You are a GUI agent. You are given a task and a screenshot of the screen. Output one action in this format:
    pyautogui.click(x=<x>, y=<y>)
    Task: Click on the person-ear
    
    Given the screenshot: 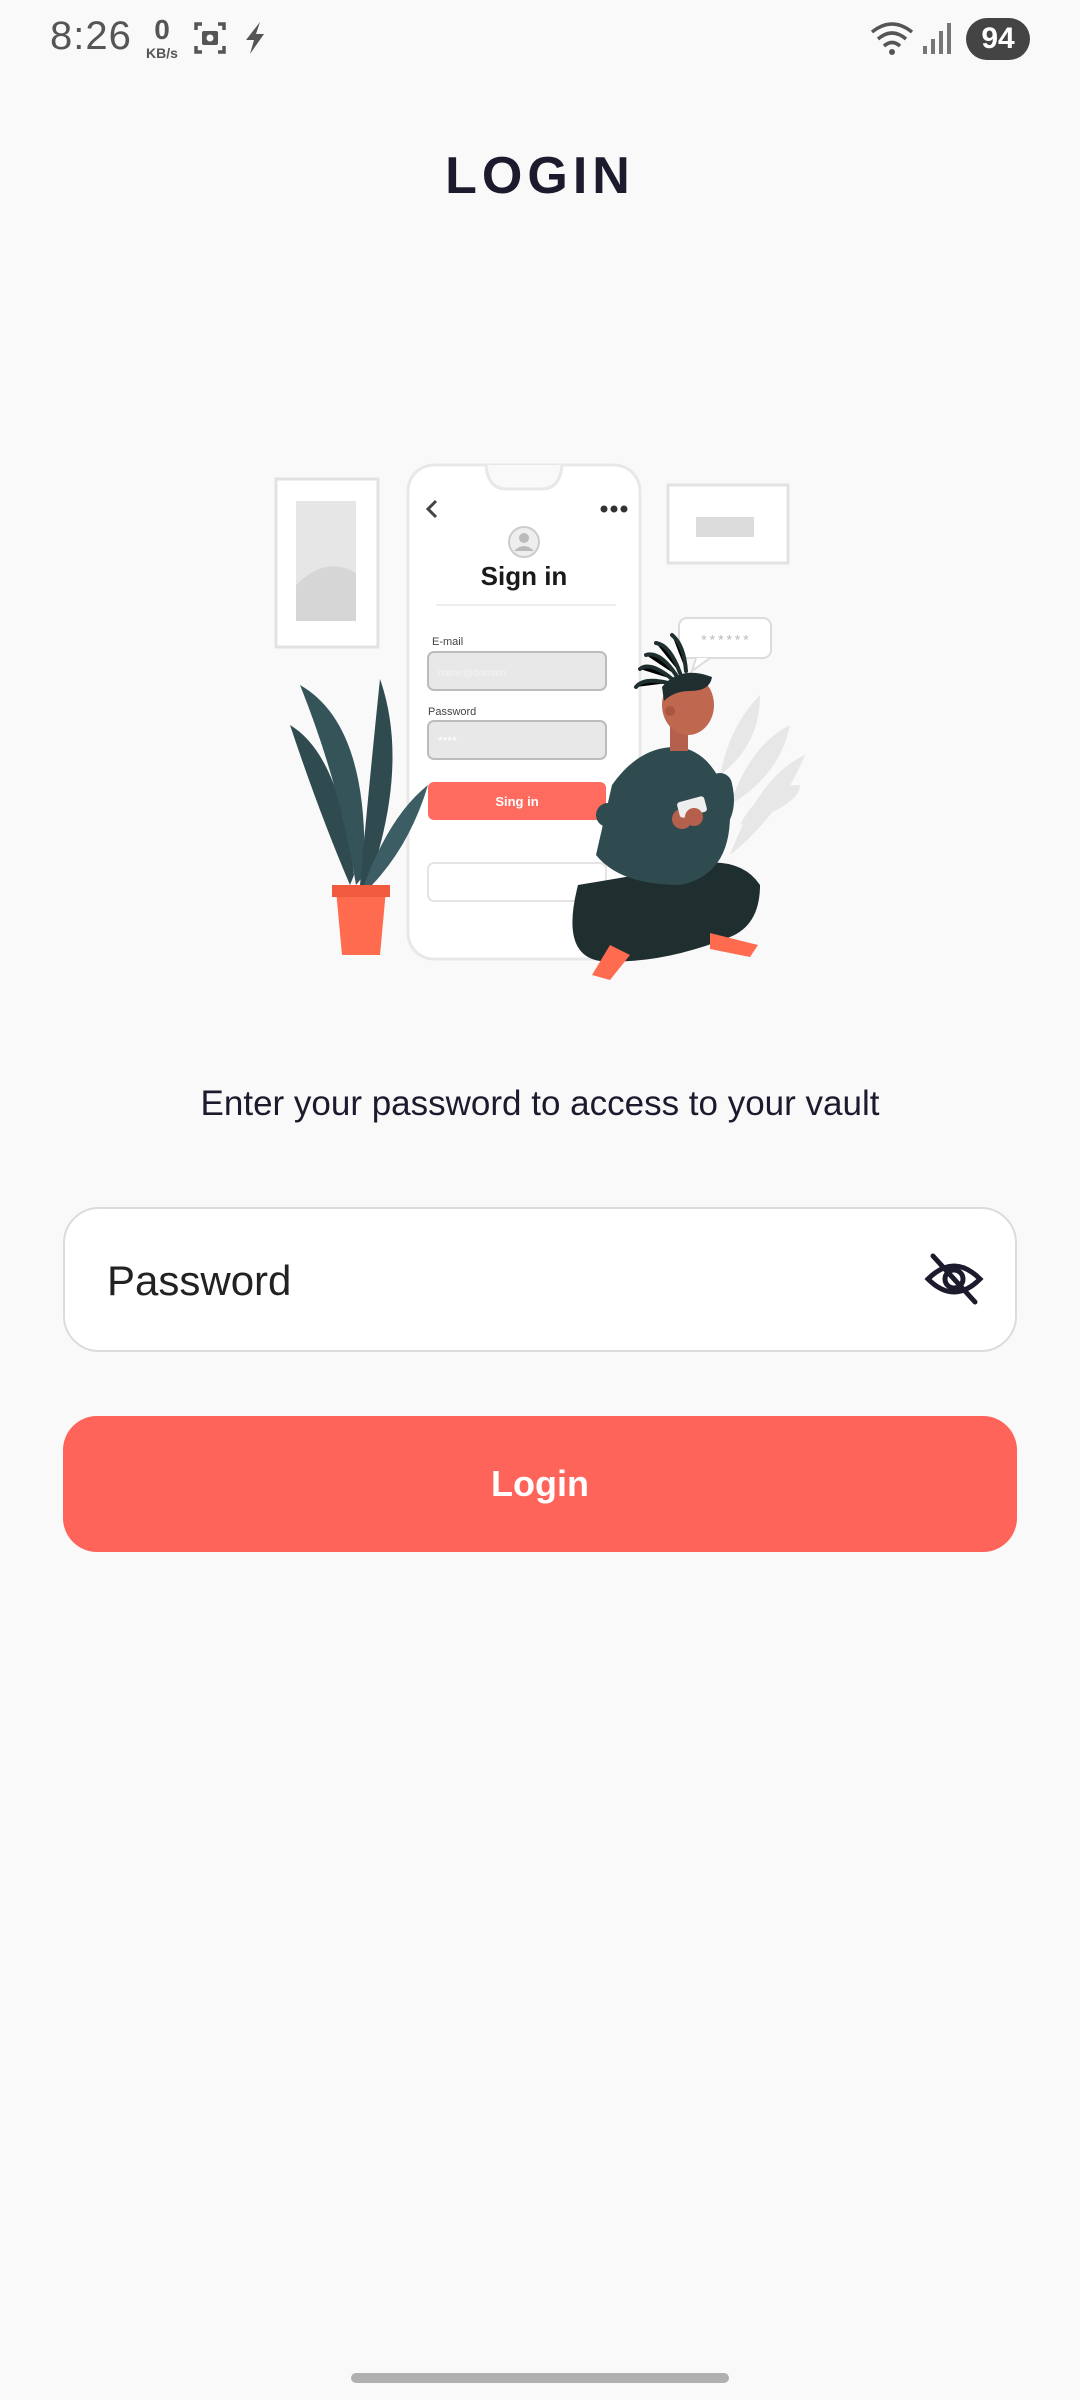 What is the action you would take?
    pyautogui.click(x=670, y=711)
    